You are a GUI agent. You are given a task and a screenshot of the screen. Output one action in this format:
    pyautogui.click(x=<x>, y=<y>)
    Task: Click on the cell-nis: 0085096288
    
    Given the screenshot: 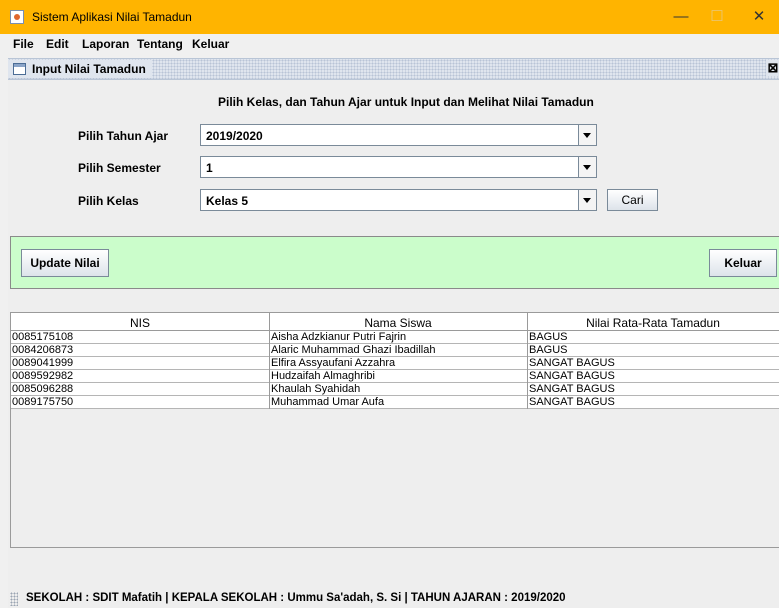 What is the action you would take?
    pyautogui.click(x=43, y=389)
    